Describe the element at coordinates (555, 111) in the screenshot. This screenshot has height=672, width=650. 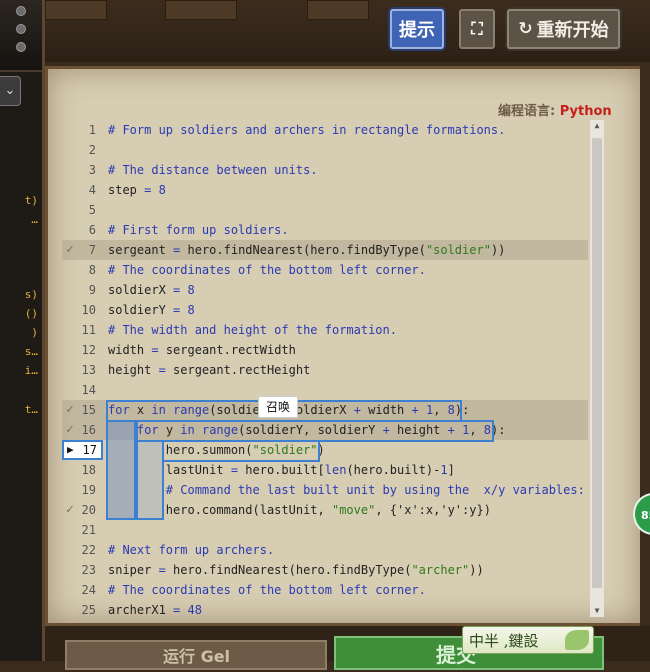
I see `language-indicator: 编程语言: Python` at that location.